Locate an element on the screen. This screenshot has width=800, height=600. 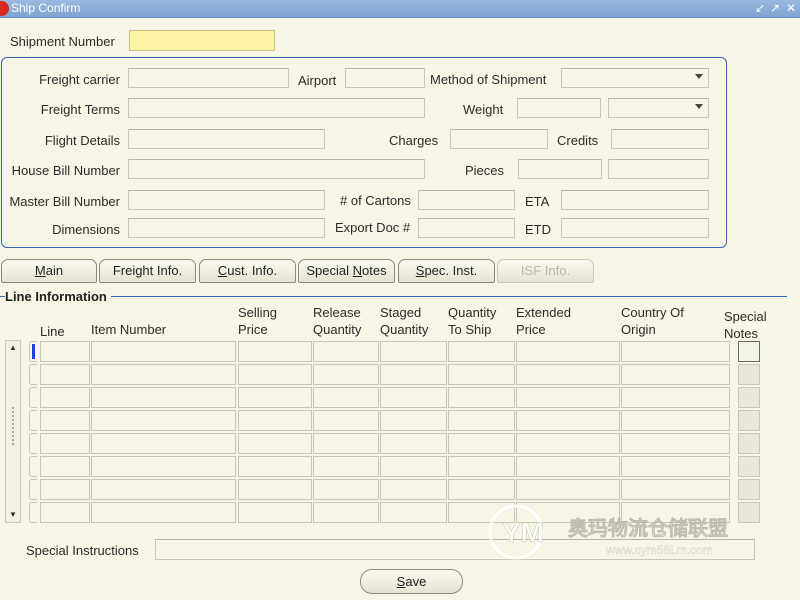
cartons-field is located at coordinates (466, 200).